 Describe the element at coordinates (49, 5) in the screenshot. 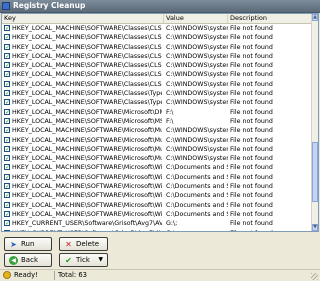

I see `window-title: Registry Cleanup` at that location.